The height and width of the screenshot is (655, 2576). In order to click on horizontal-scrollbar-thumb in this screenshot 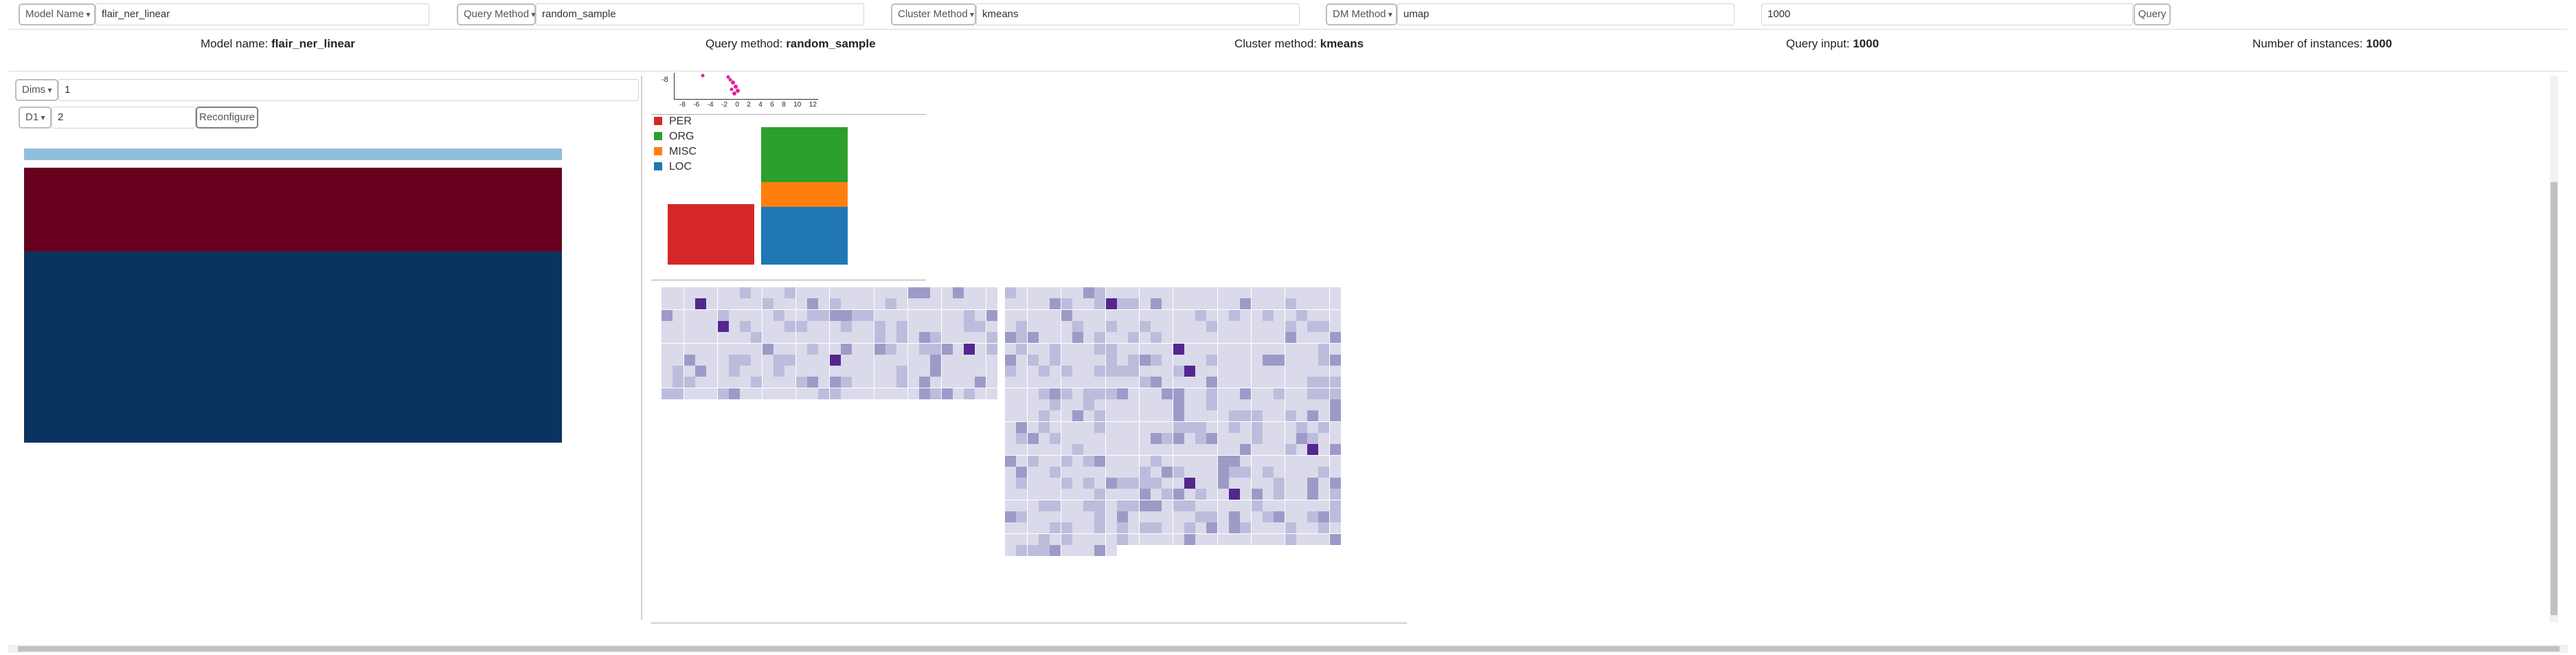, I will do `click(1289, 649)`.